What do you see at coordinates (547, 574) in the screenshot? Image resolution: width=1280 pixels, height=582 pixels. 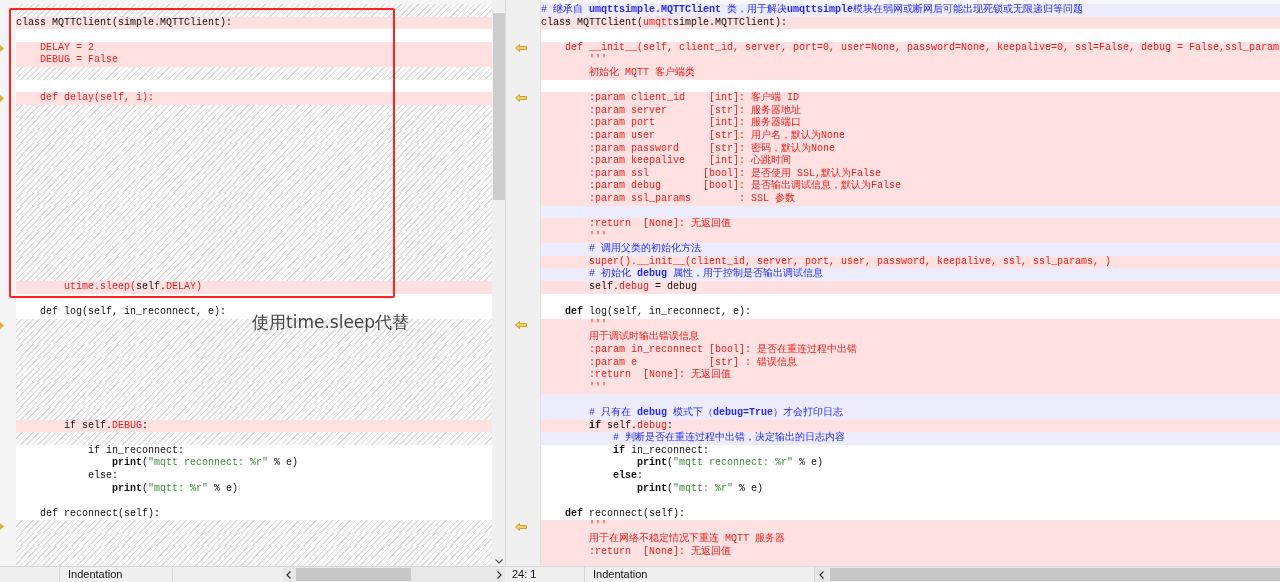 I see `cursor-position: 24: 1` at bounding box center [547, 574].